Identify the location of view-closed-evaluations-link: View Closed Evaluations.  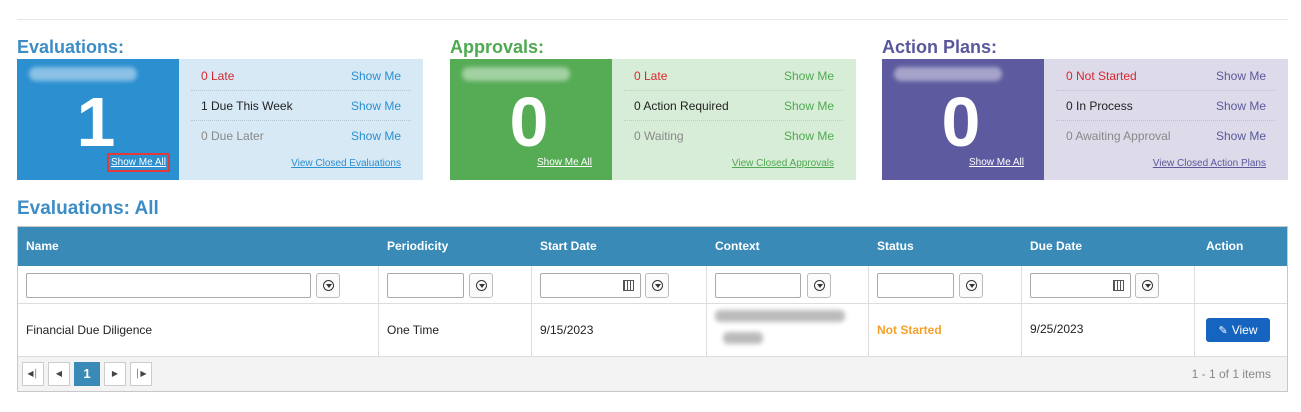
(346, 163).